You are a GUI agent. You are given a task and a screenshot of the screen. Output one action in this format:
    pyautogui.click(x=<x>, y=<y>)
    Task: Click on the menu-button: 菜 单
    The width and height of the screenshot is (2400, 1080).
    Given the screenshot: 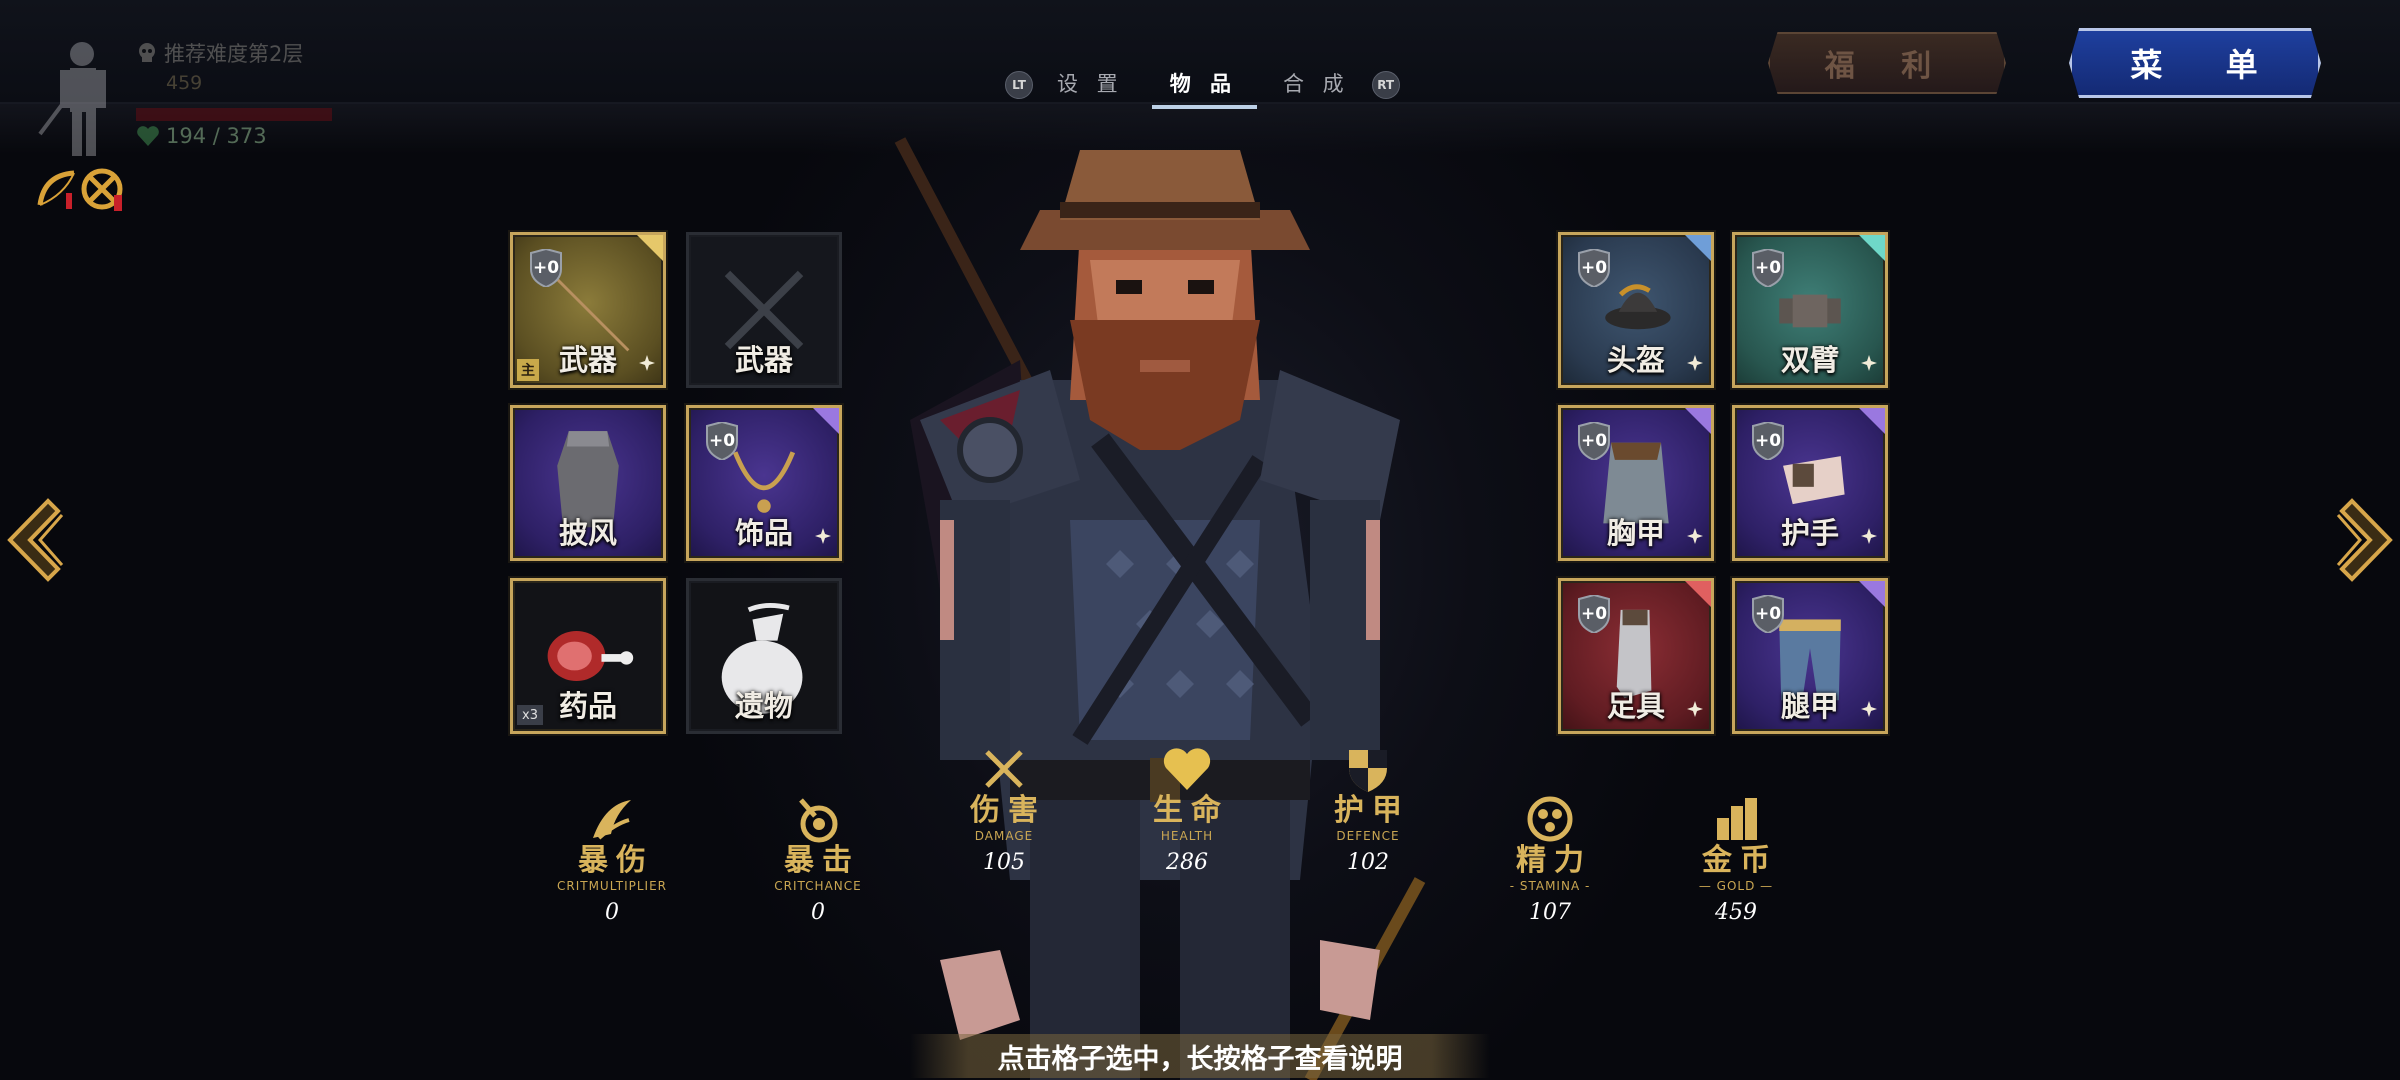 What is the action you would take?
    pyautogui.click(x=2195, y=63)
    